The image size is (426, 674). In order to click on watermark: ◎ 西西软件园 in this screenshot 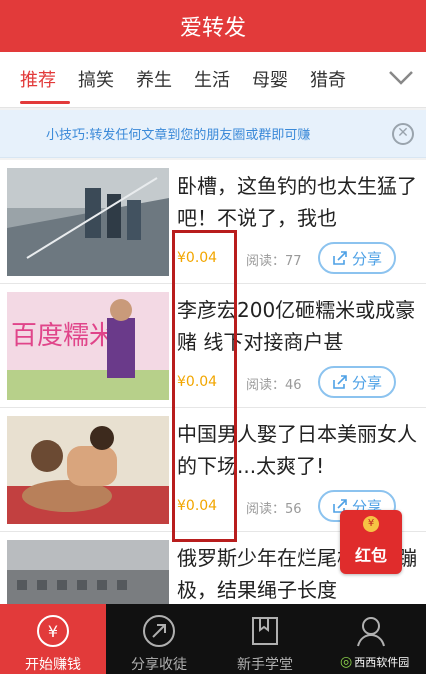, I will do `click(374, 662)`.